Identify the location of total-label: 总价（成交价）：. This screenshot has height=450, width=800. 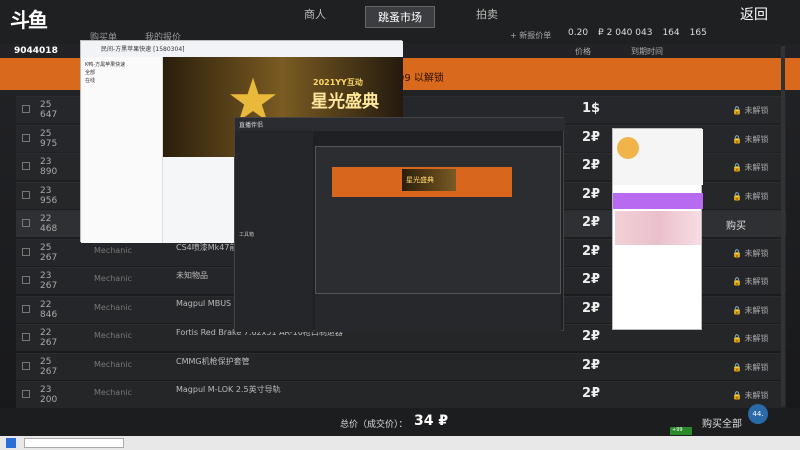
(374, 425).